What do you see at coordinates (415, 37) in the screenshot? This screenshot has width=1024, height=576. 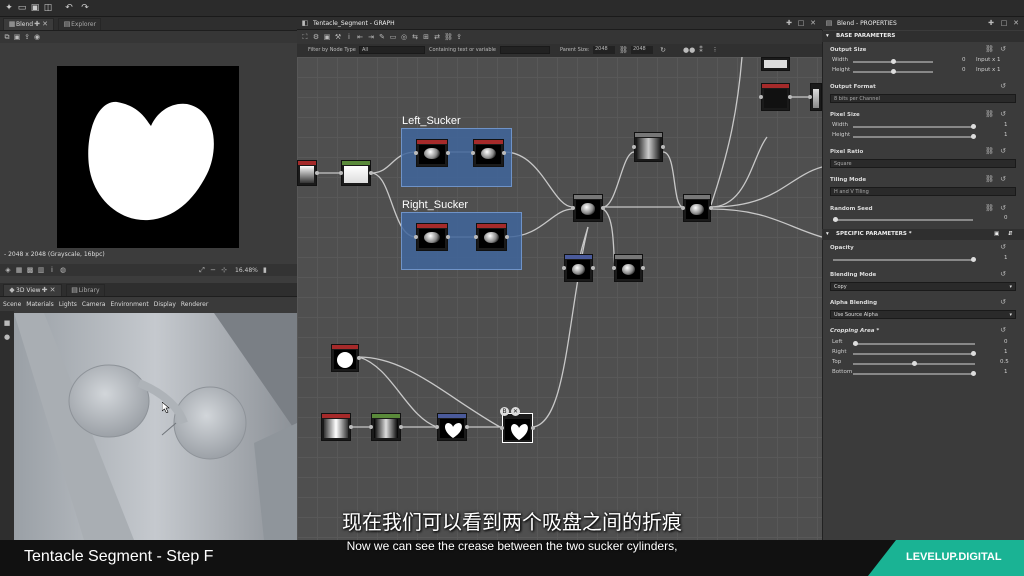 I see `connect-icon: ⇆` at bounding box center [415, 37].